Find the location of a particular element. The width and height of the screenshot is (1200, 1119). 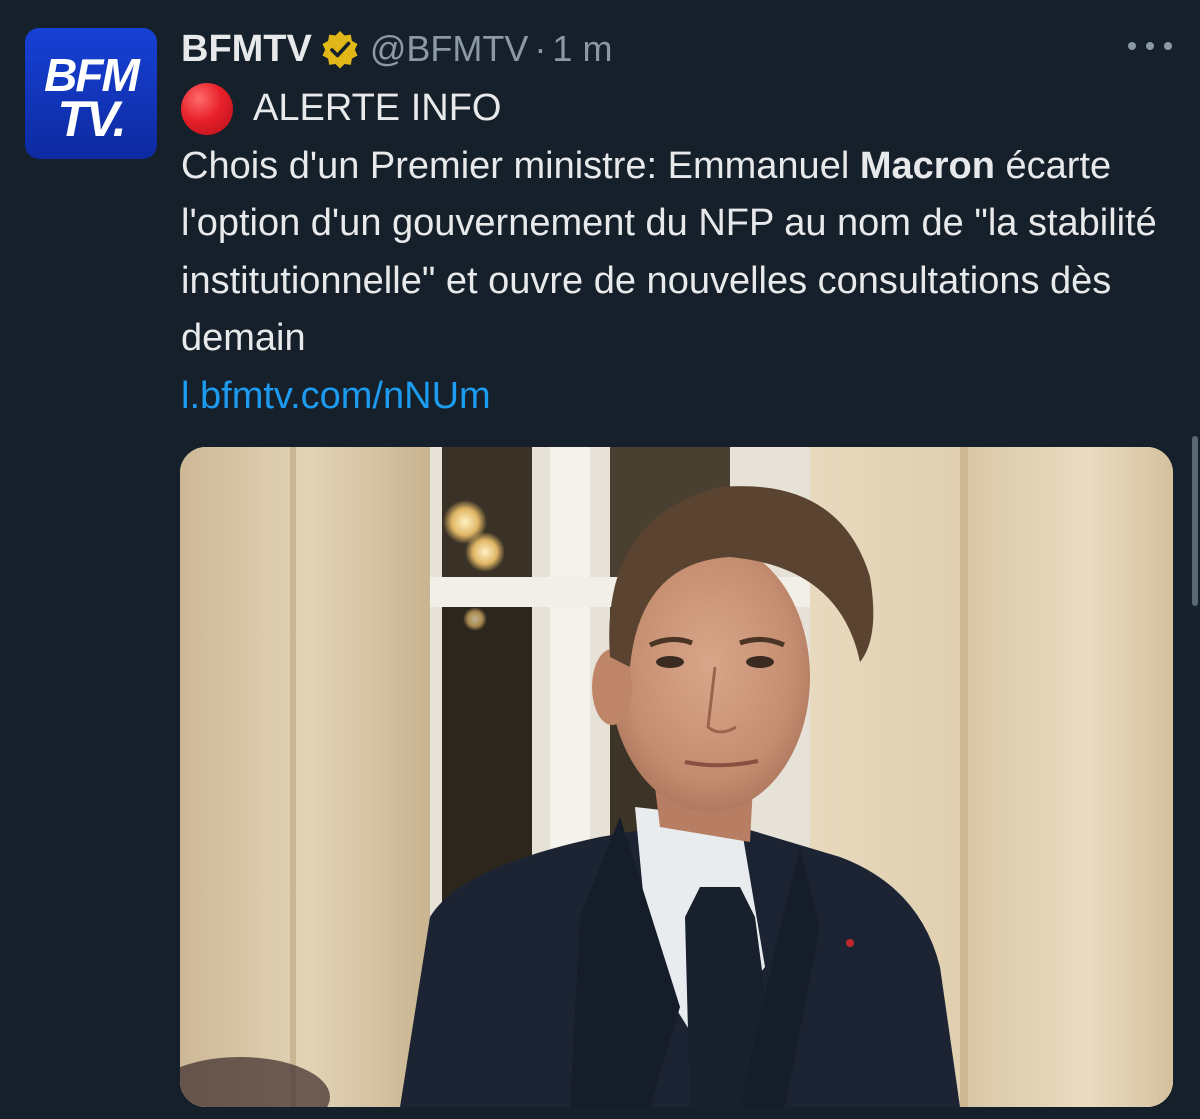

alert-label: ALERTE INFO is located at coordinates (377, 108).